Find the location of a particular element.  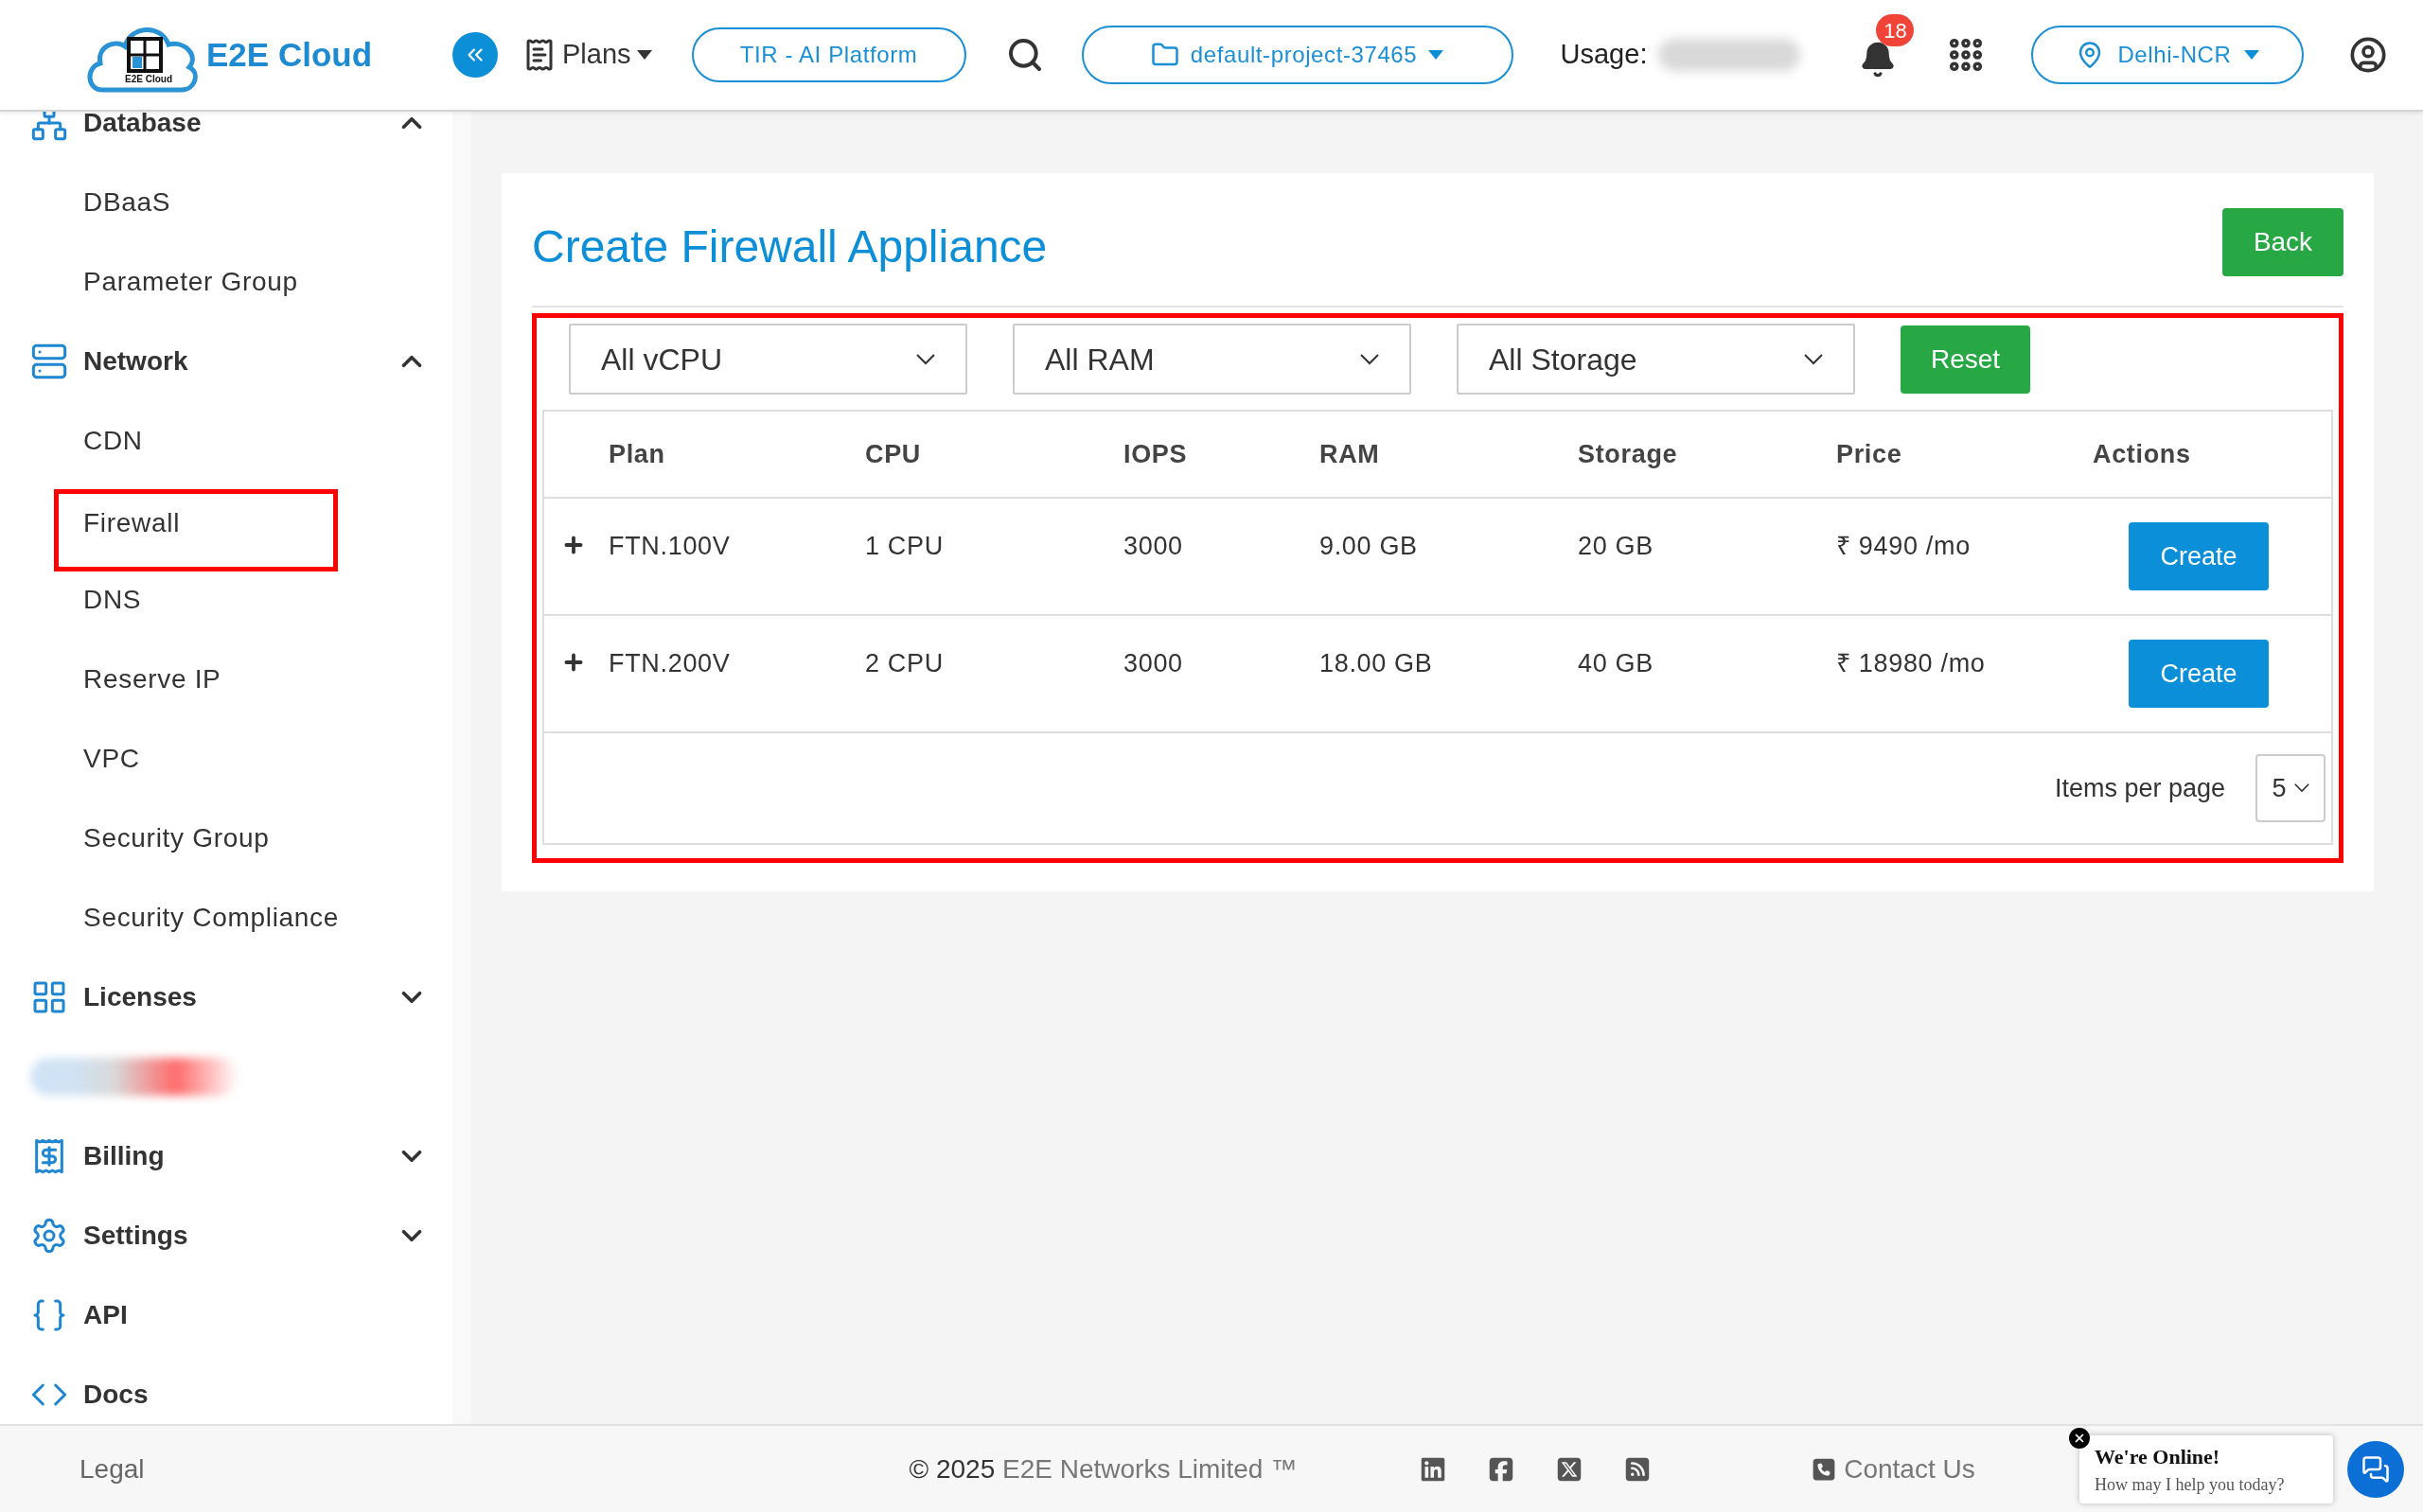

table-cell-text: 20 GB is located at coordinates (1616, 546).